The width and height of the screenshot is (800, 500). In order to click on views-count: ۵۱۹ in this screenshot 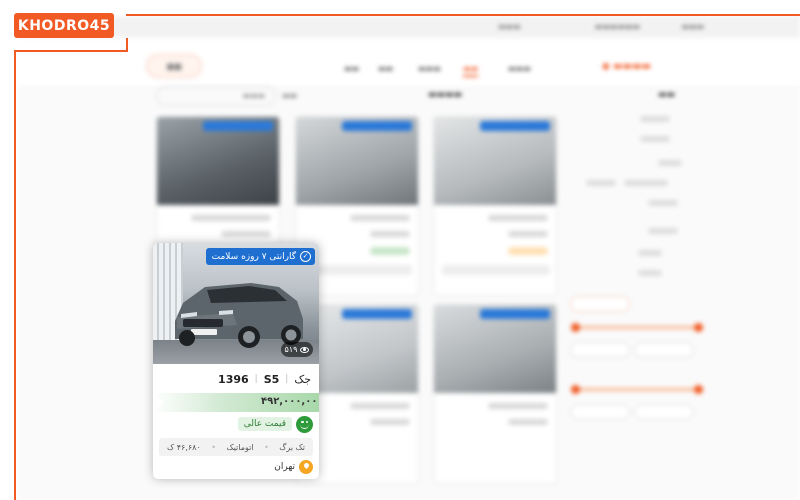, I will do `click(291, 349)`.